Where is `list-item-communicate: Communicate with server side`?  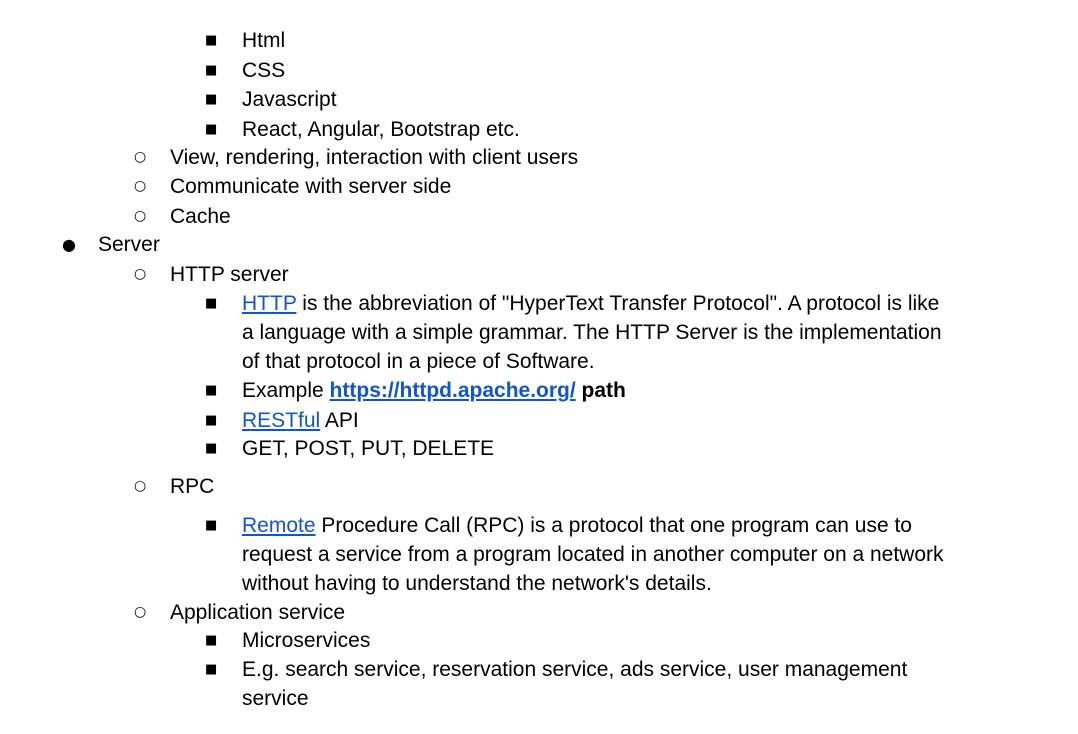
list-item-communicate: Communicate with server side is located at coordinates (311, 186).